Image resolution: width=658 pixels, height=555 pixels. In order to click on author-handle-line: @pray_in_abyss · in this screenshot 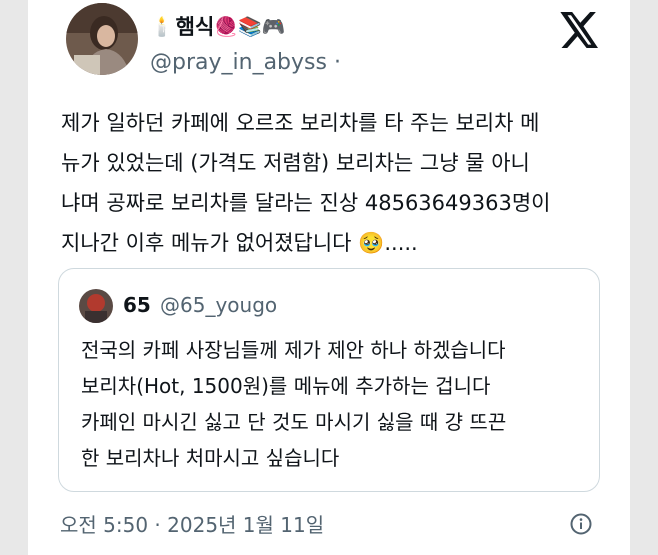, I will do `click(245, 62)`.